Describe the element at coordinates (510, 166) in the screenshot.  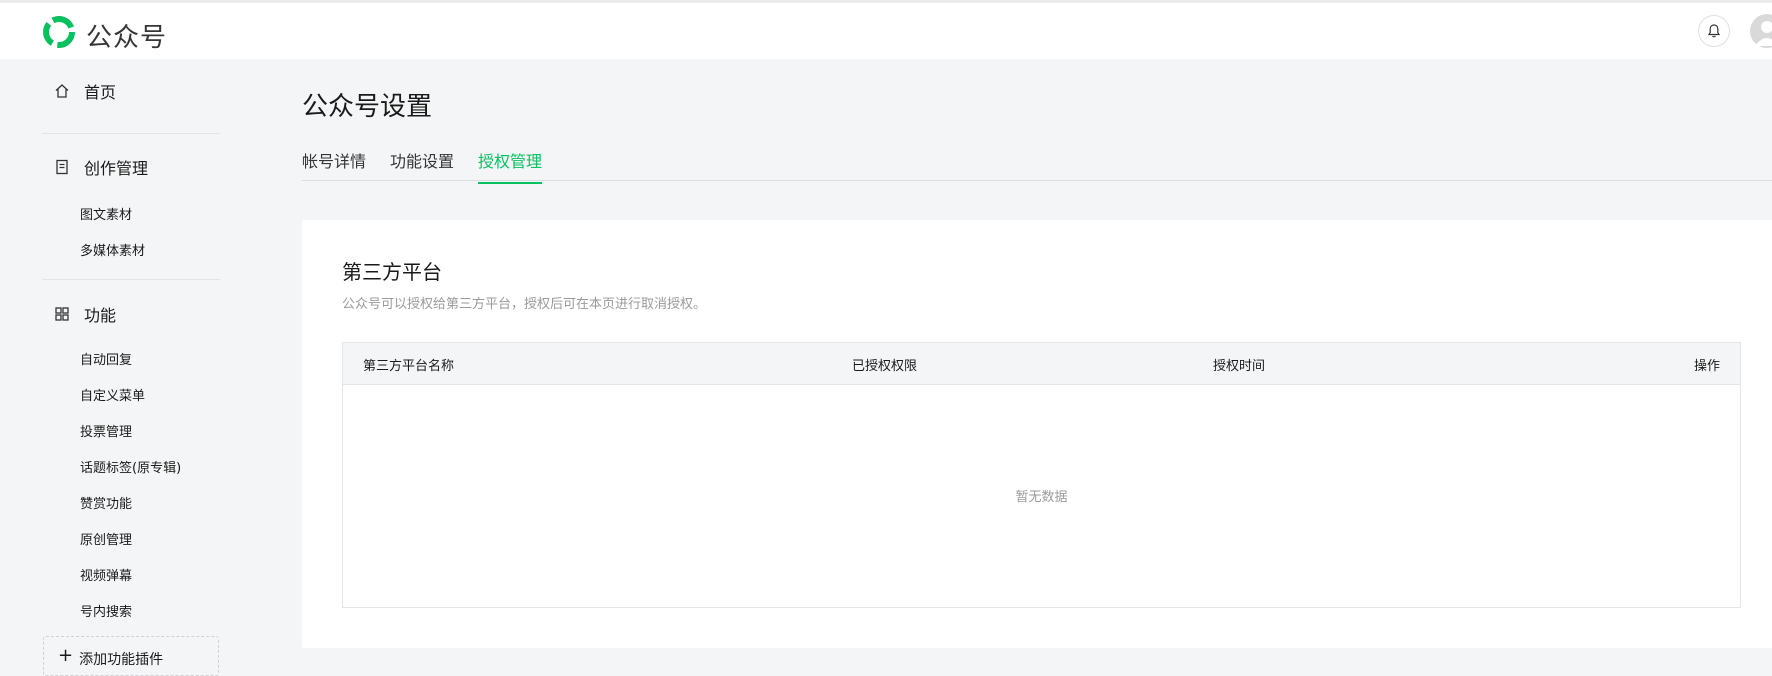
I see `tab-authorization-management: 授权管理` at that location.